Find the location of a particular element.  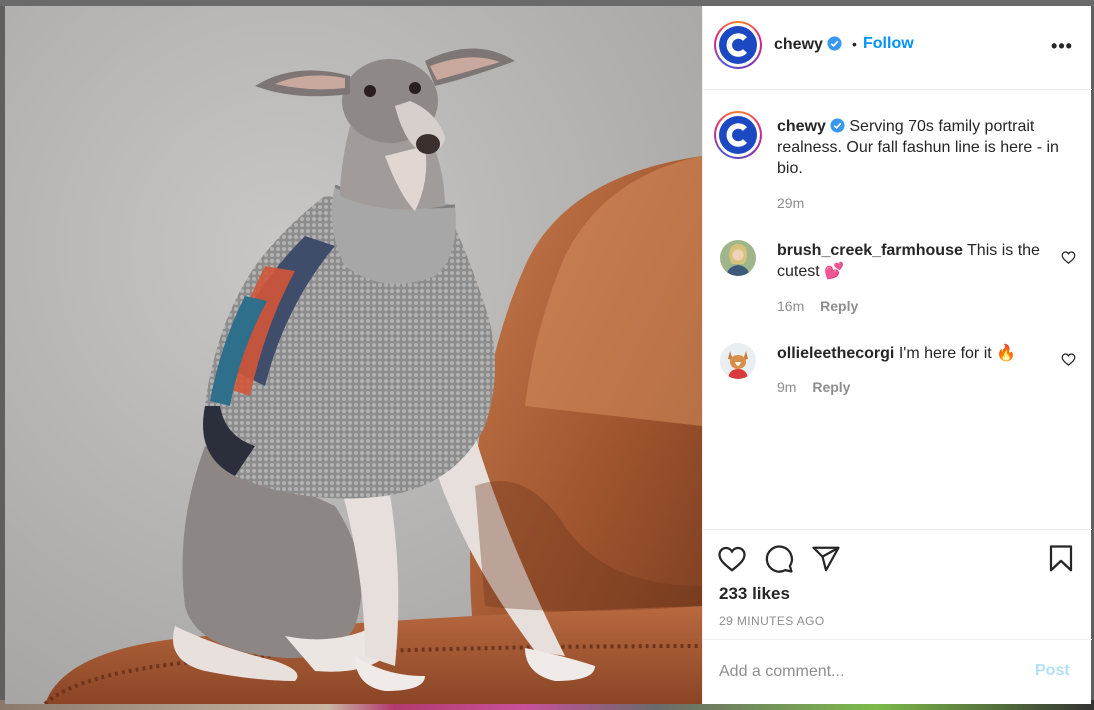

comment-time: 16m is located at coordinates (790, 306).